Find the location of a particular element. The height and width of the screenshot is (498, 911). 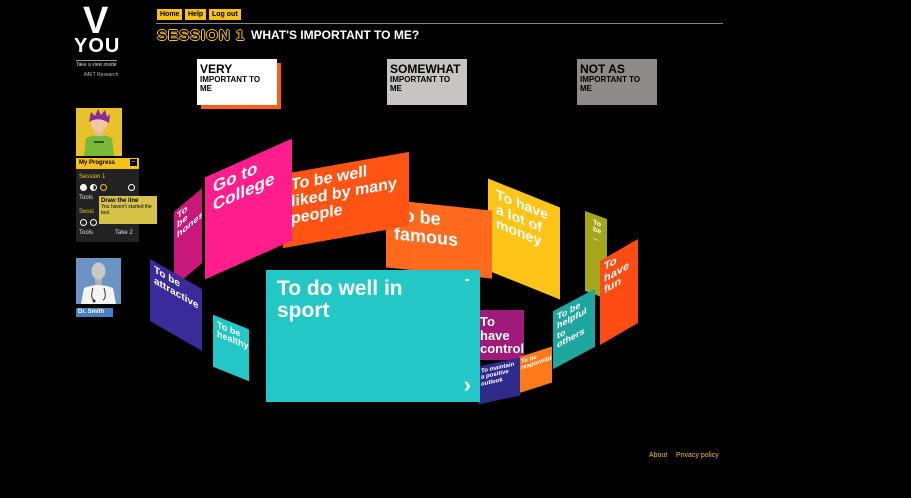

value-card-honest: To be honest is located at coordinates (188, 237).